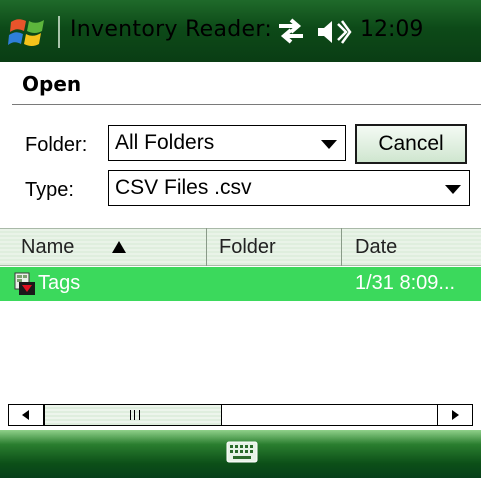 This screenshot has width=481, height=478. I want to click on type-label: Type:, so click(49, 190).